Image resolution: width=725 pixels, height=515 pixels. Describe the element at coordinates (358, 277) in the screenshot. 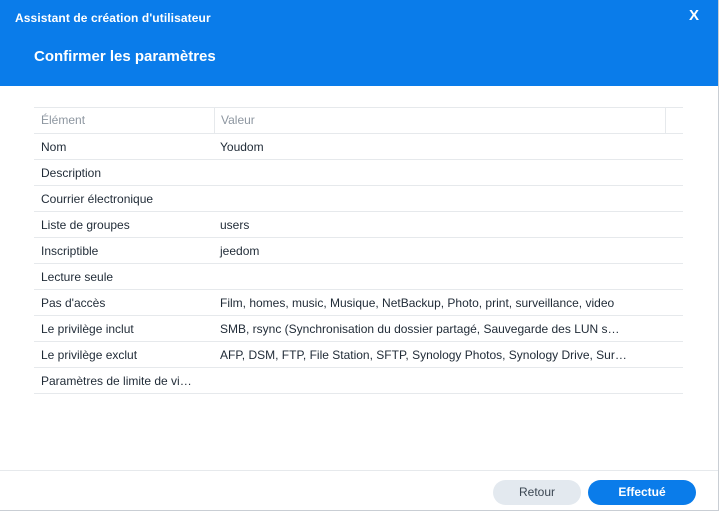

I see `table-row: Lecture seule` at that location.